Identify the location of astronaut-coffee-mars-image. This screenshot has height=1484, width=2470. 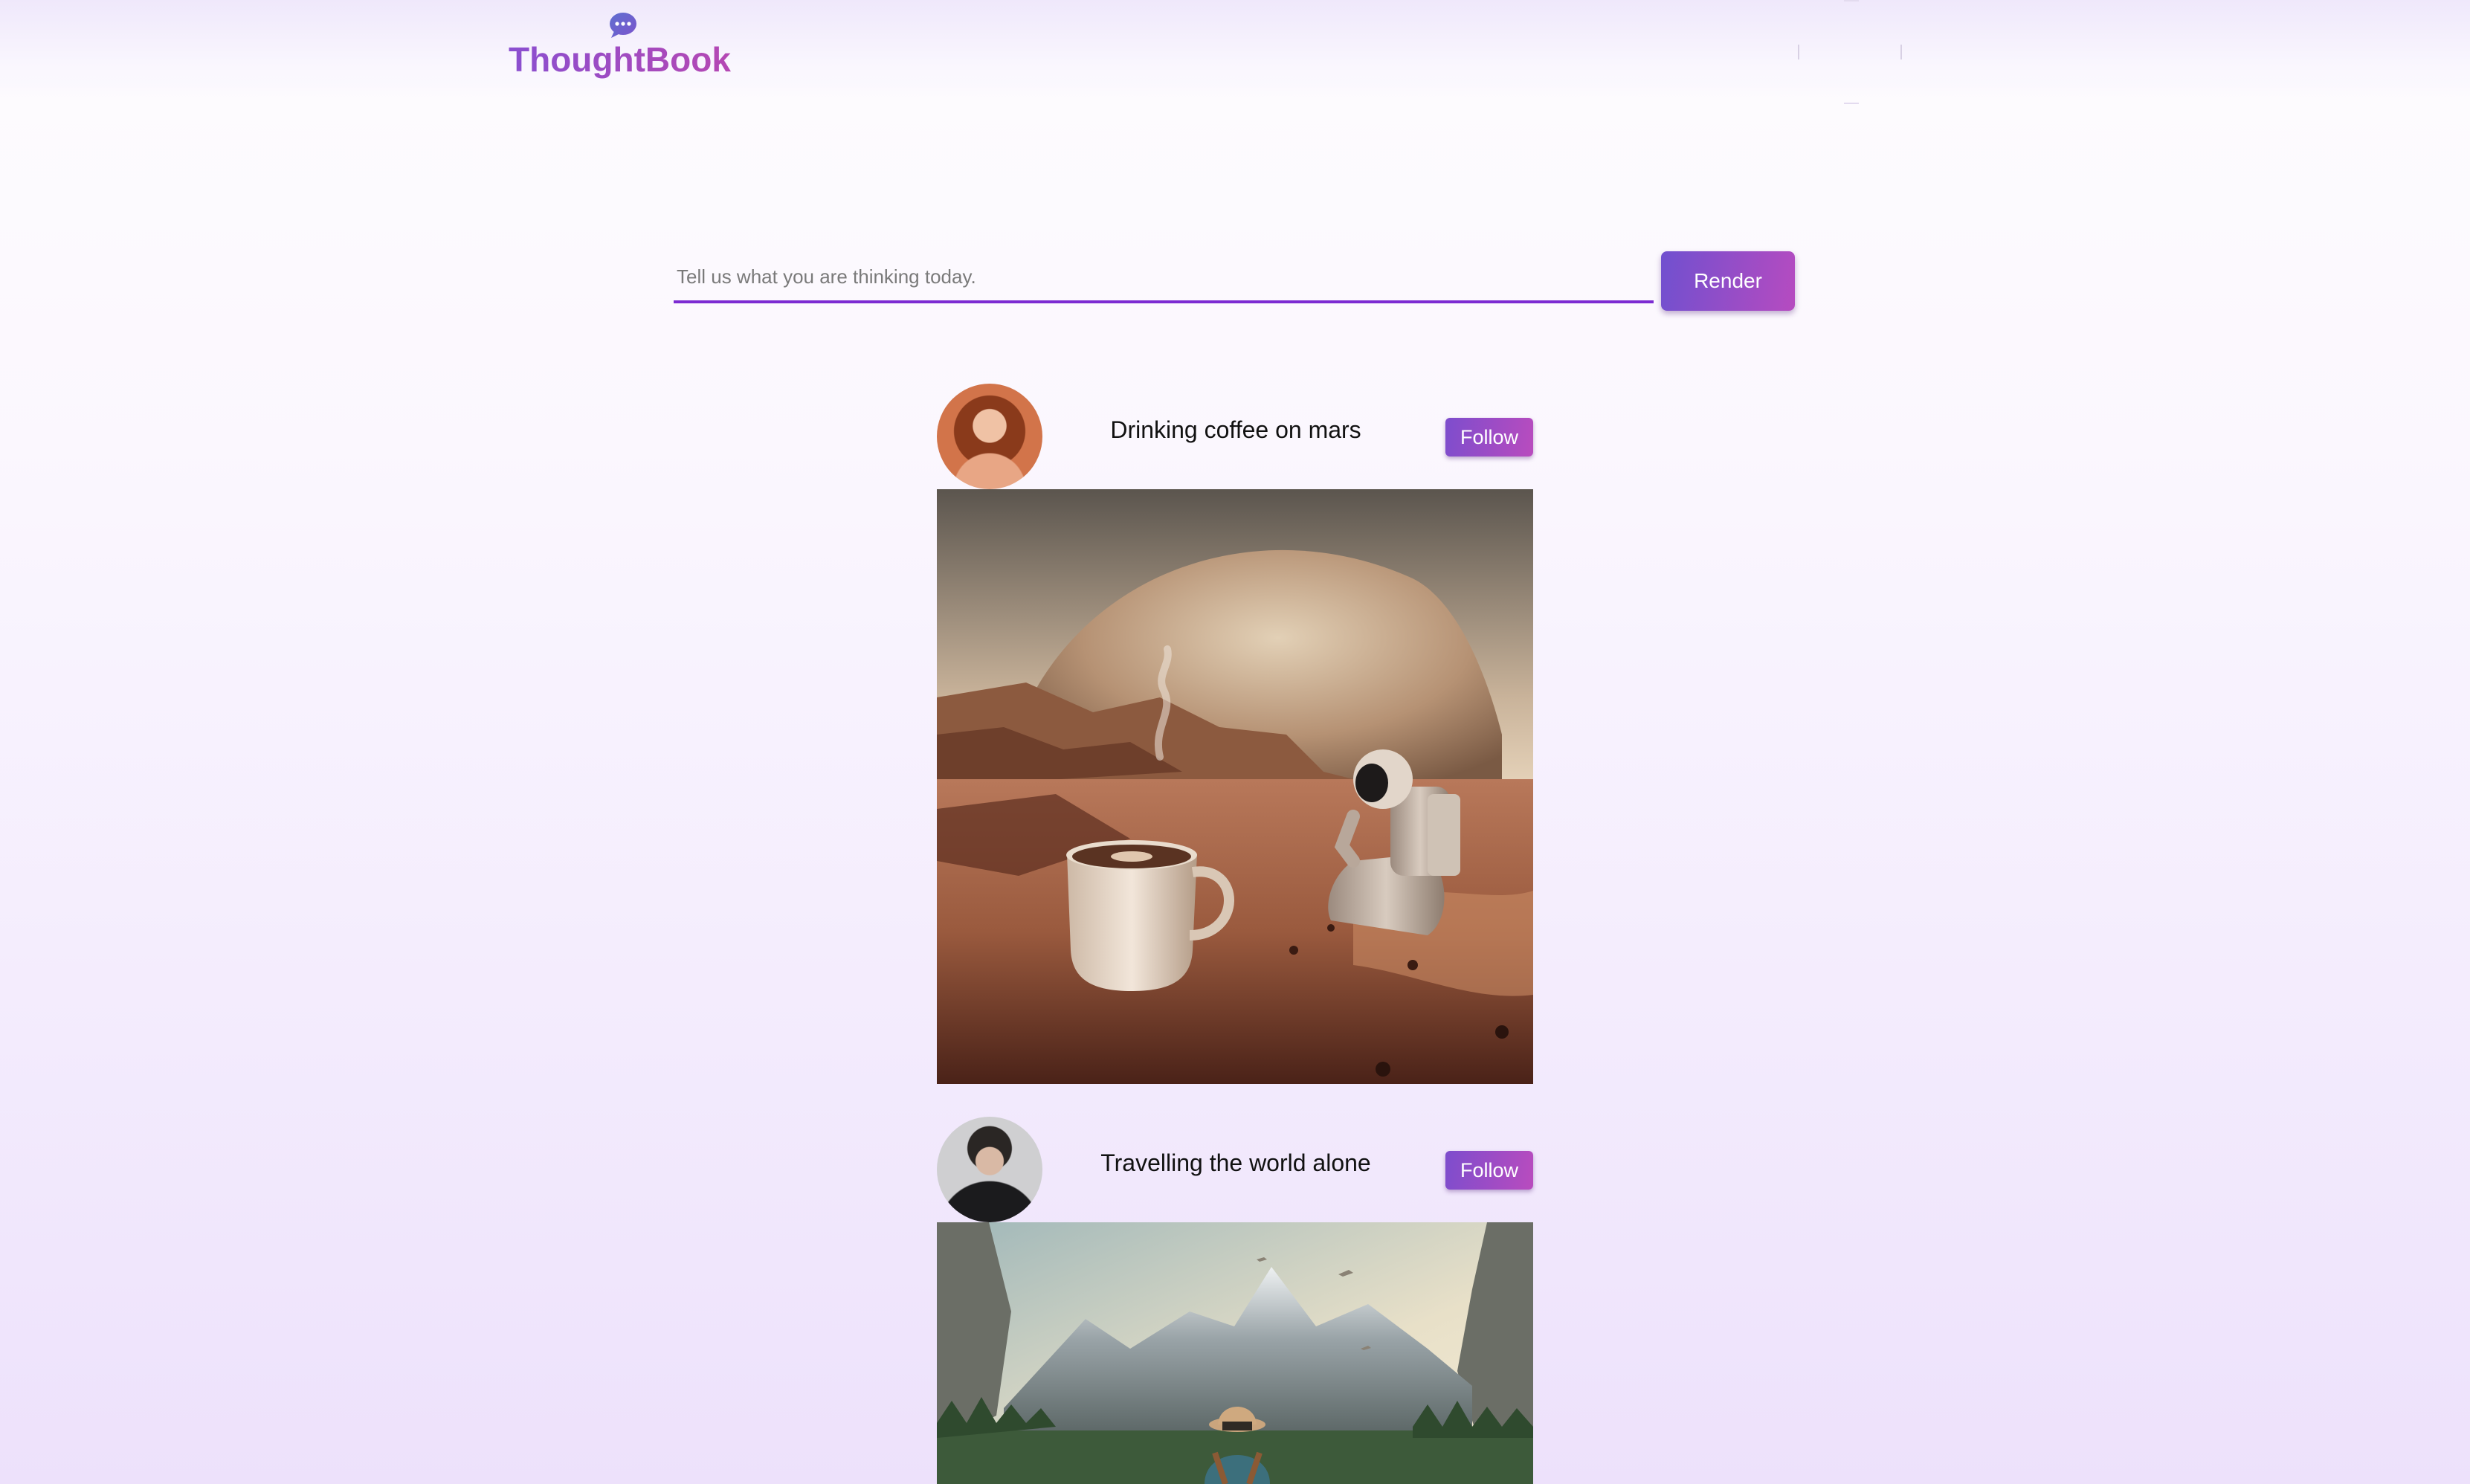
(1235, 786).